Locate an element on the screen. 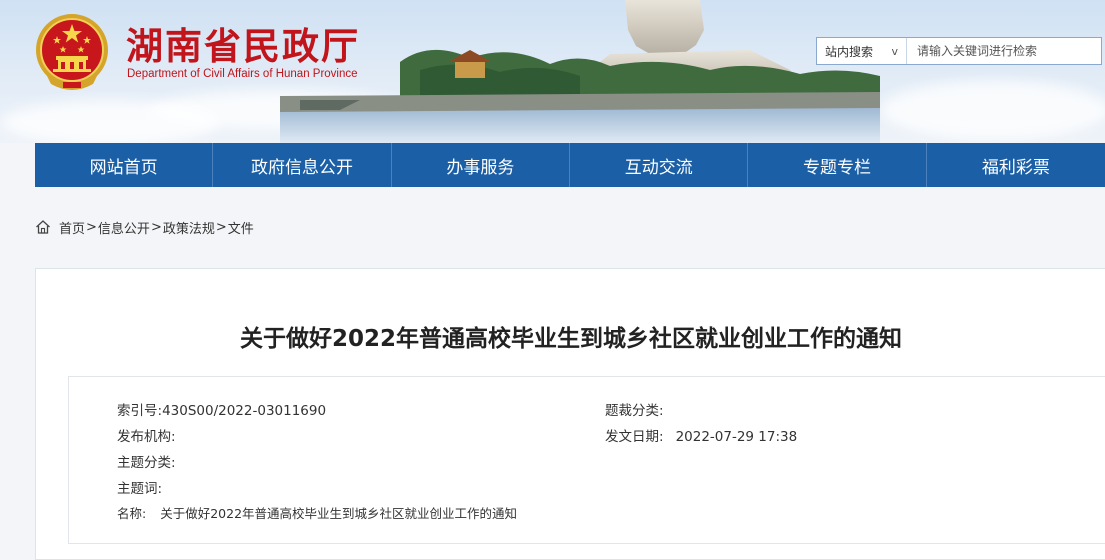  meta-keywords: 主题词: is located at coordinates (142, 487).